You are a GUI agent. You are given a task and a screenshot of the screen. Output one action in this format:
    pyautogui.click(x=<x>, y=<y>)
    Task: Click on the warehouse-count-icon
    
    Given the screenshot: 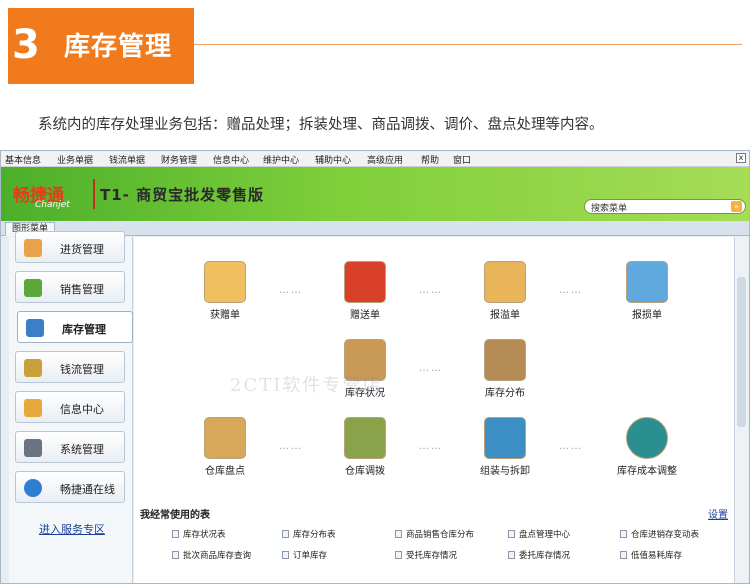 What is the action you would take?
    pyautogui.click(x=225, y=438)
    